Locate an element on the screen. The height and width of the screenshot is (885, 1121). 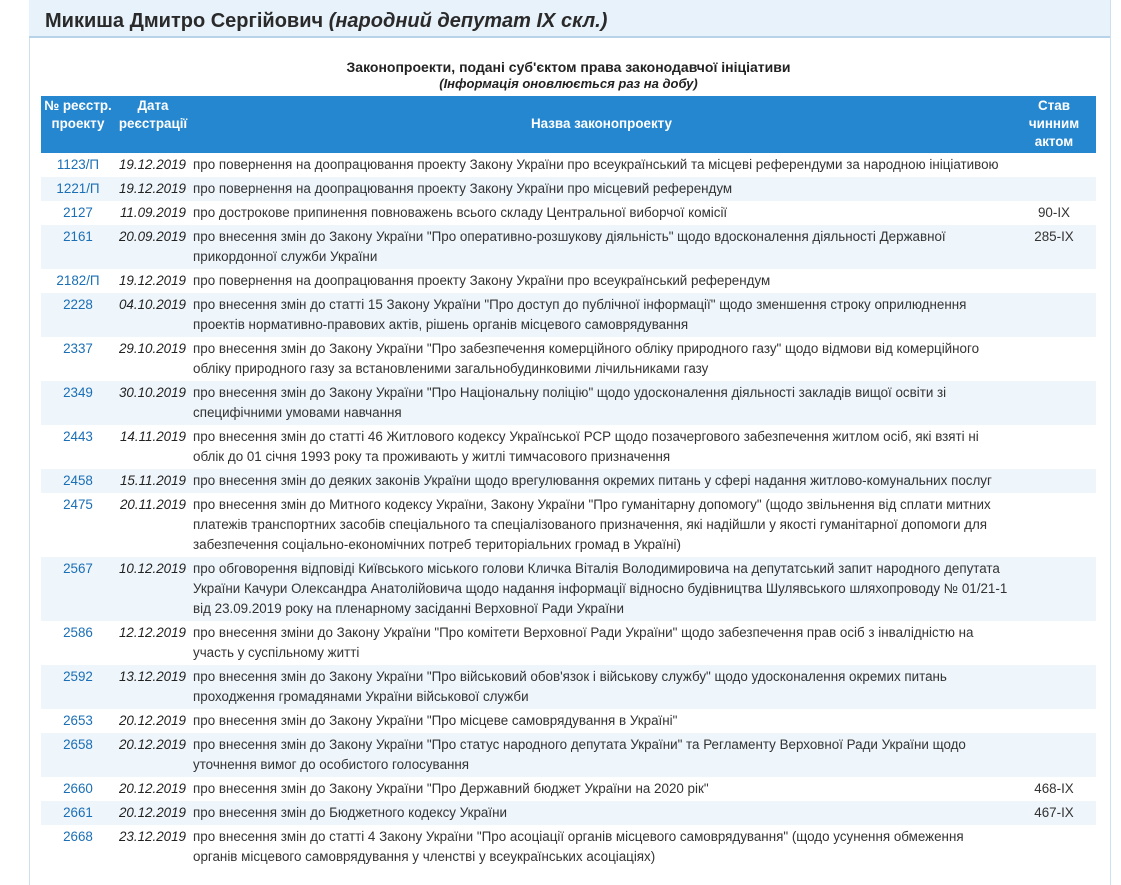
bill-number-link: 2127 is located at coordinates (78, 212).